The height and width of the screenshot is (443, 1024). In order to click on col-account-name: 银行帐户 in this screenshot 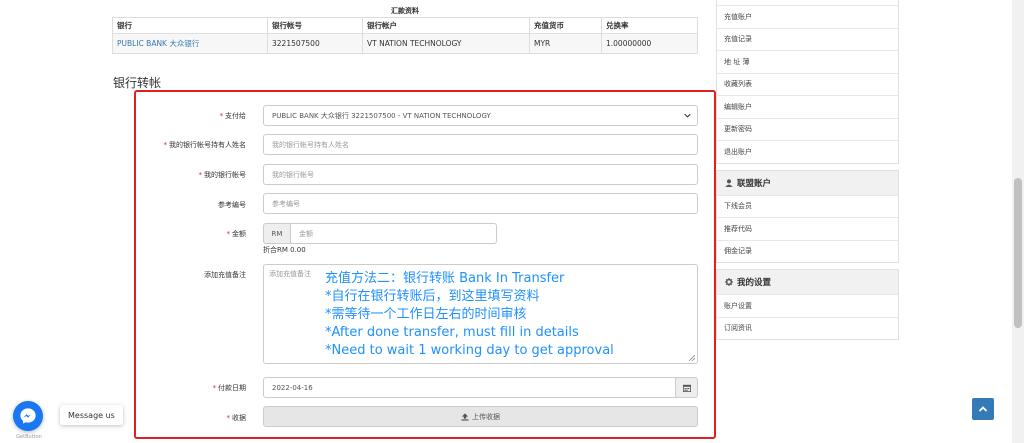, I will do `click(446, 25)`.